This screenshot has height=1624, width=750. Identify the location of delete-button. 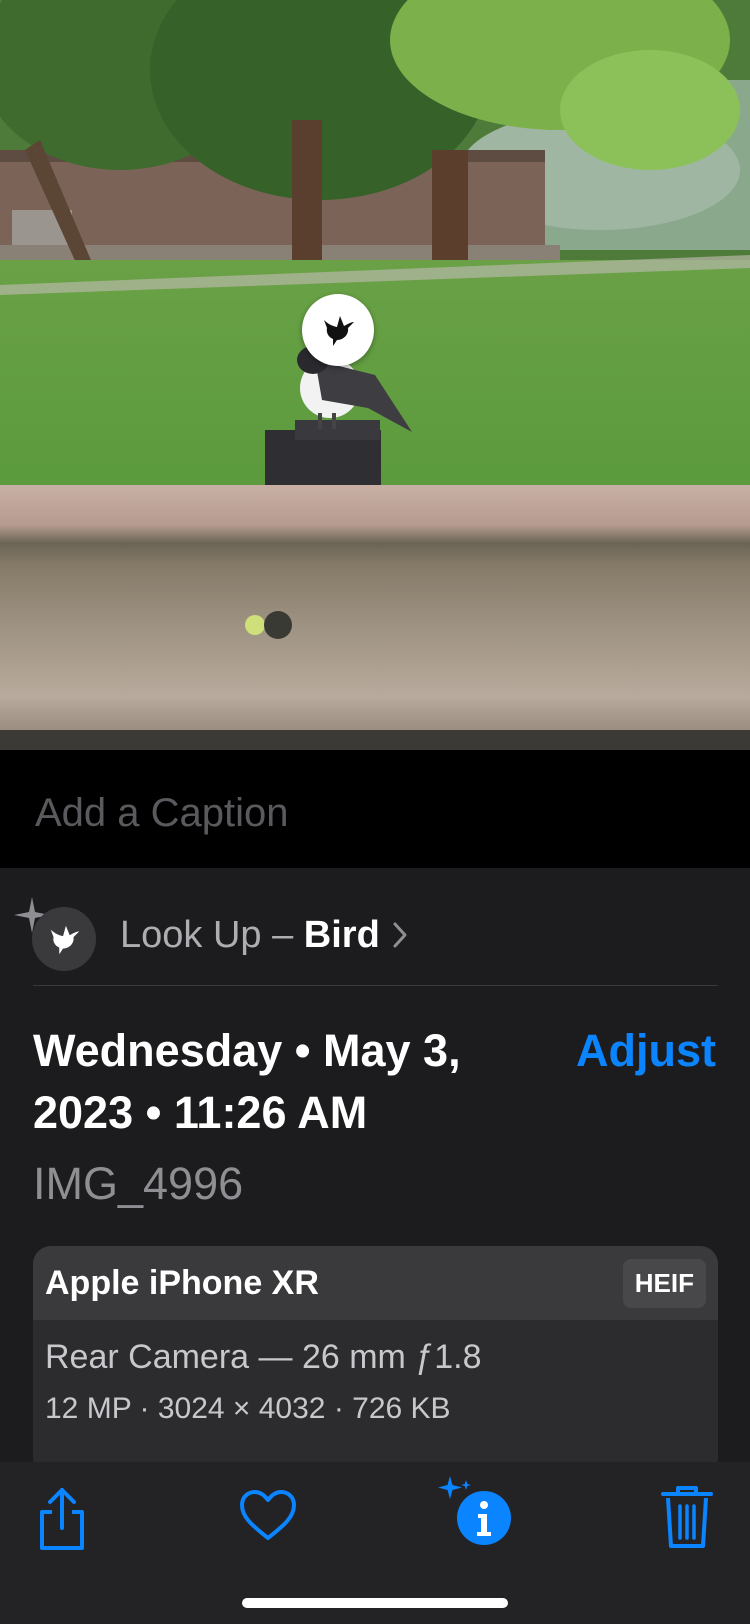
(687, 1519).